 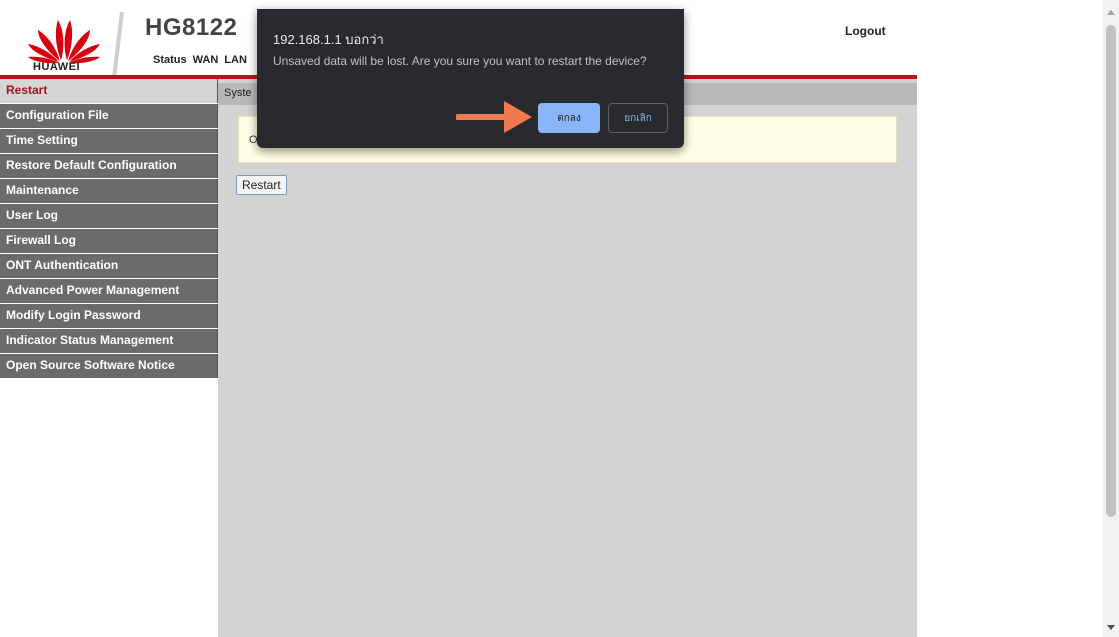 What do you see at coordinates (206, 60) in the screenshot?
I see `nav-wan: WAN` at bounding box center [206, 60].